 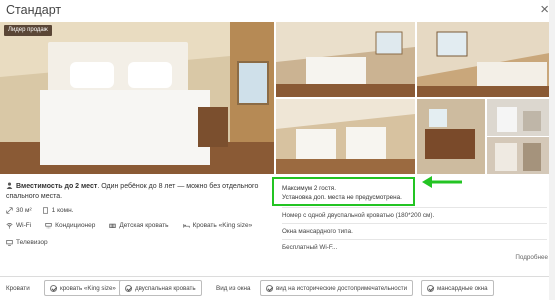 I want to click on rooms-value: 1 комн., so click(x=62, y=210).